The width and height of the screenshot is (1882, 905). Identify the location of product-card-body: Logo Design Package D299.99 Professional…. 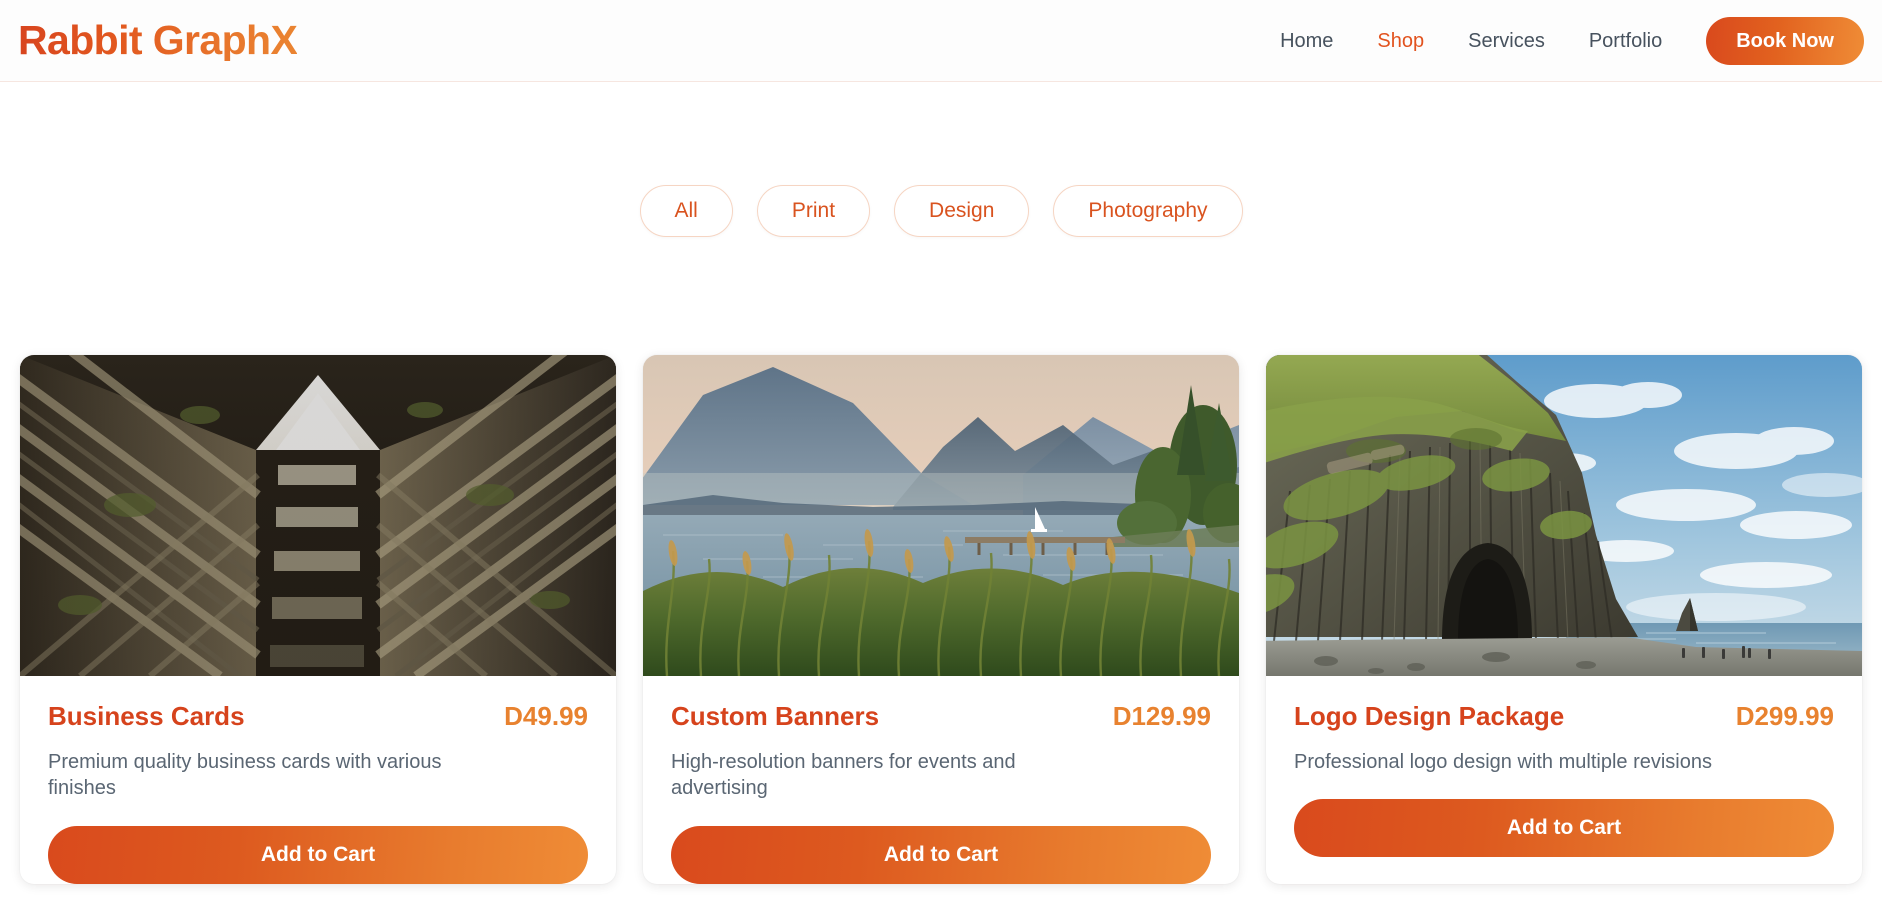
(1564, 780).